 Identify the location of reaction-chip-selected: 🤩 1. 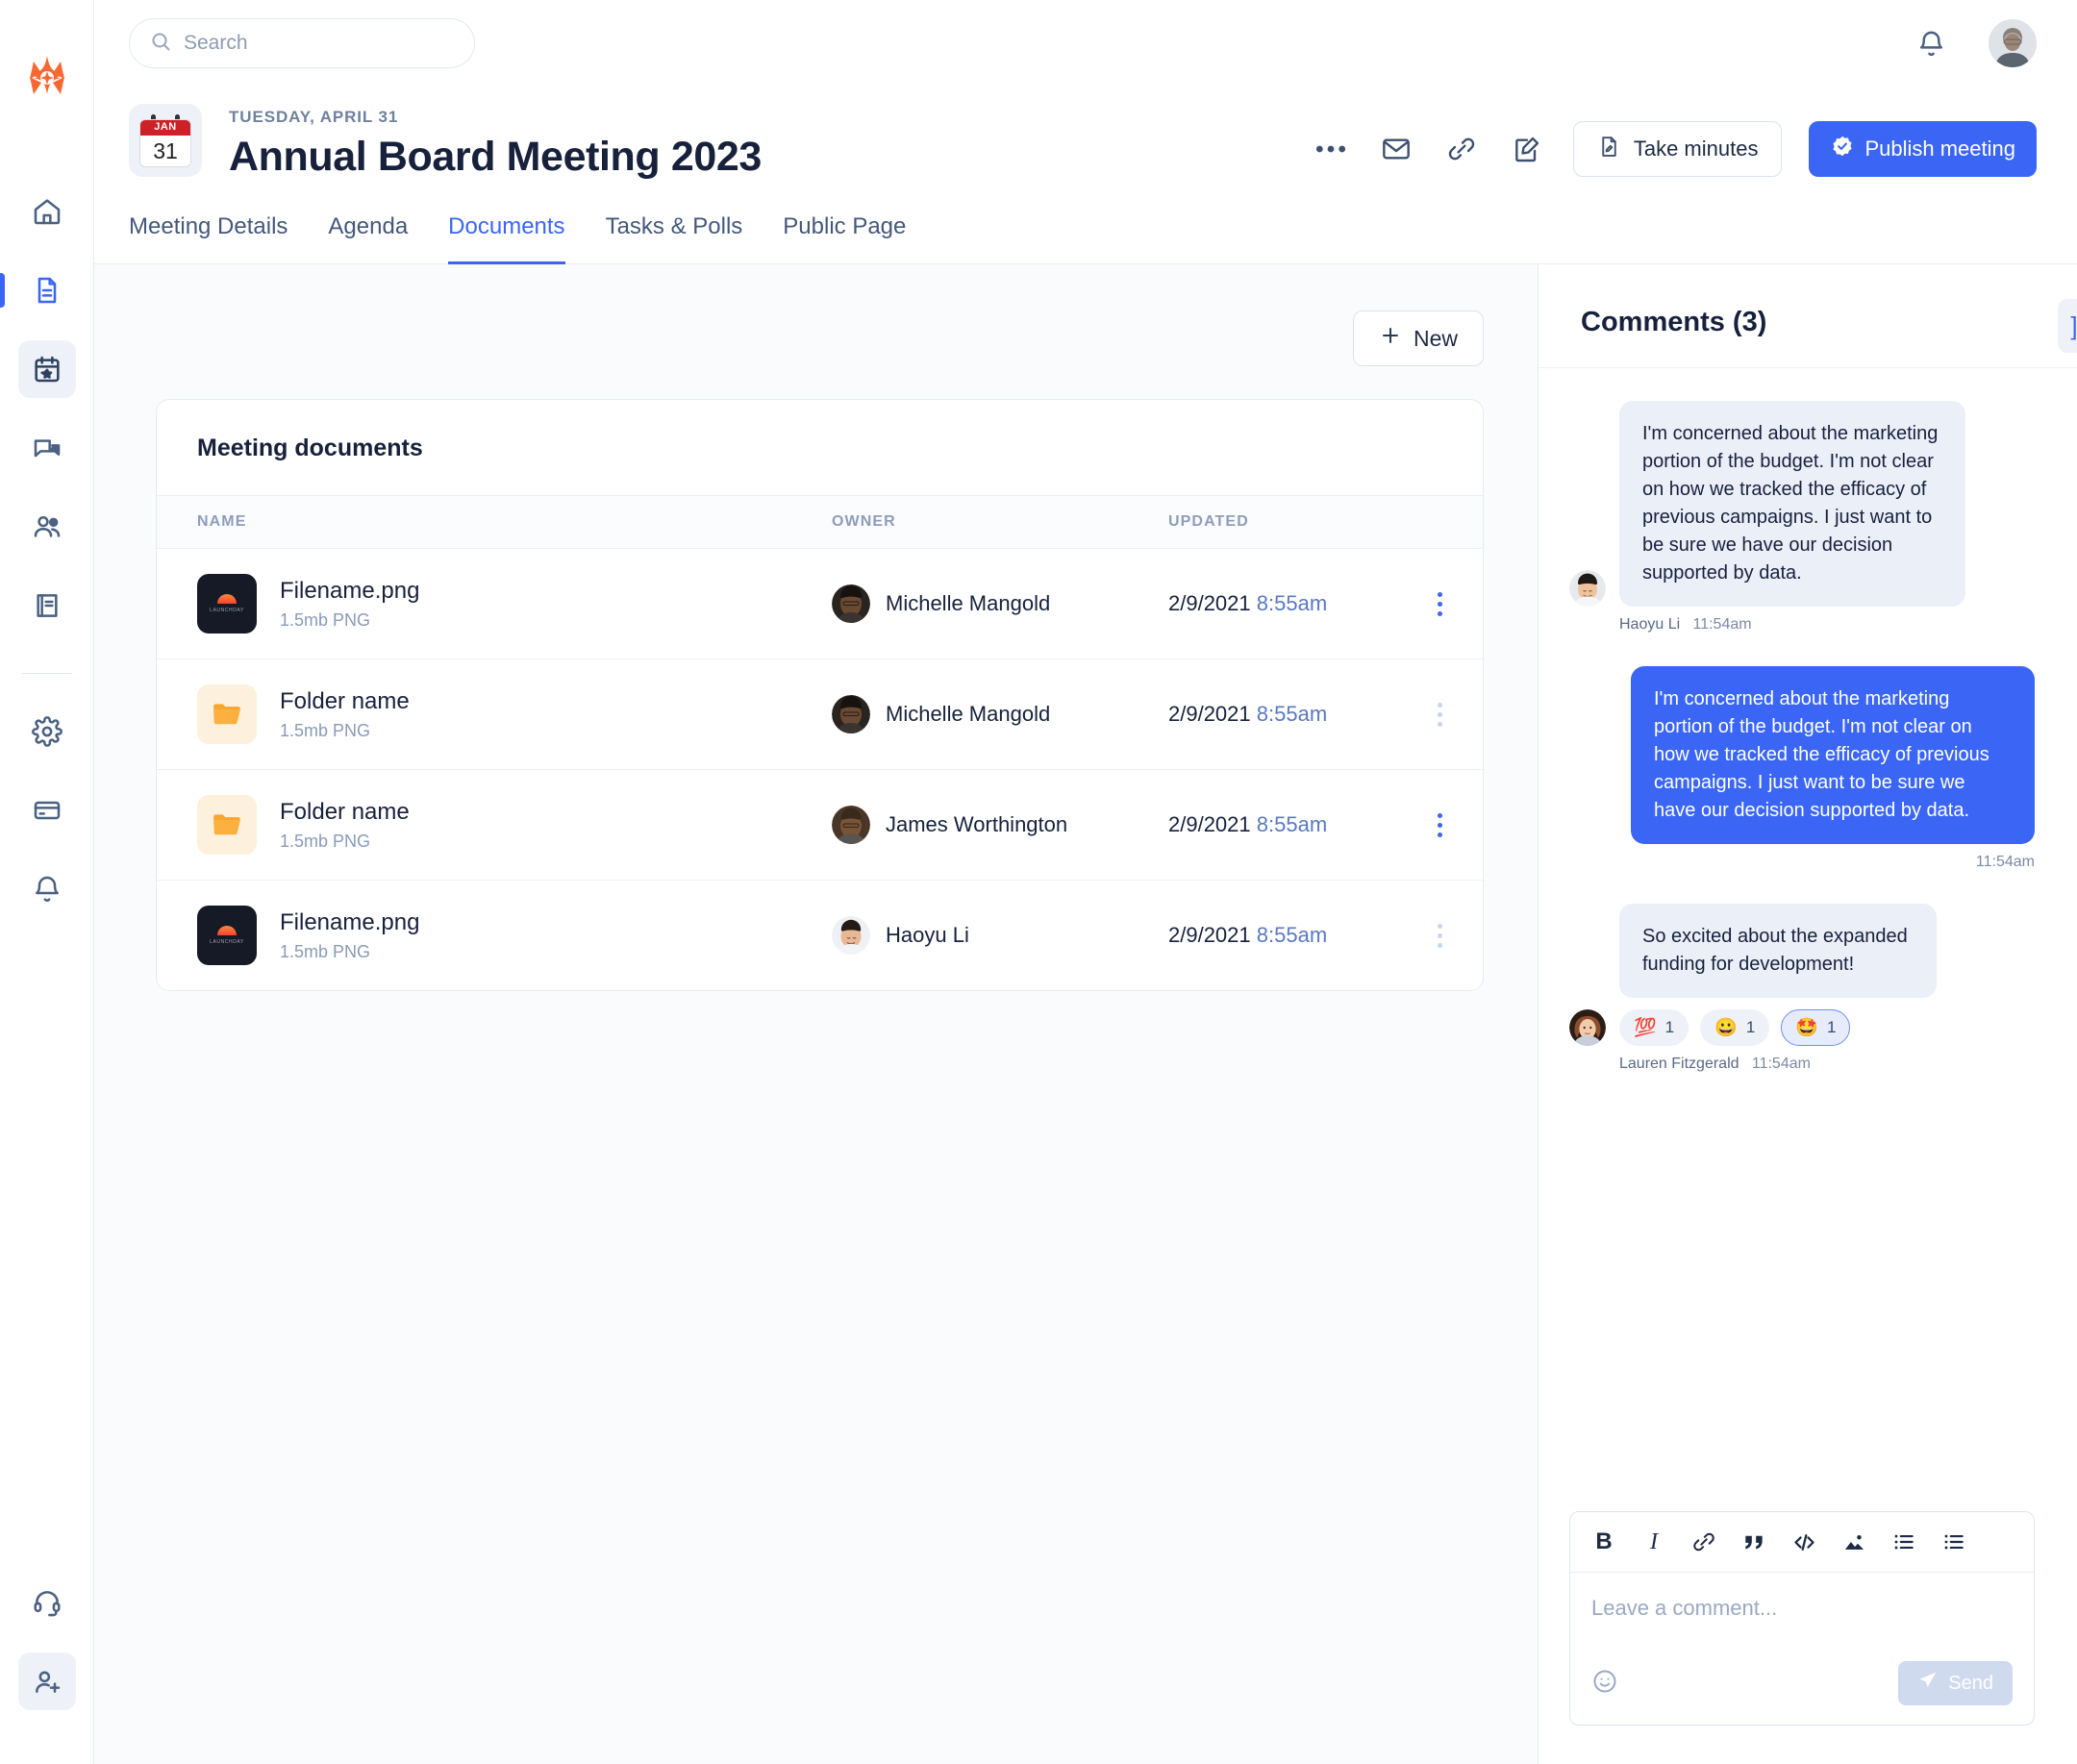
(1816, 1027).